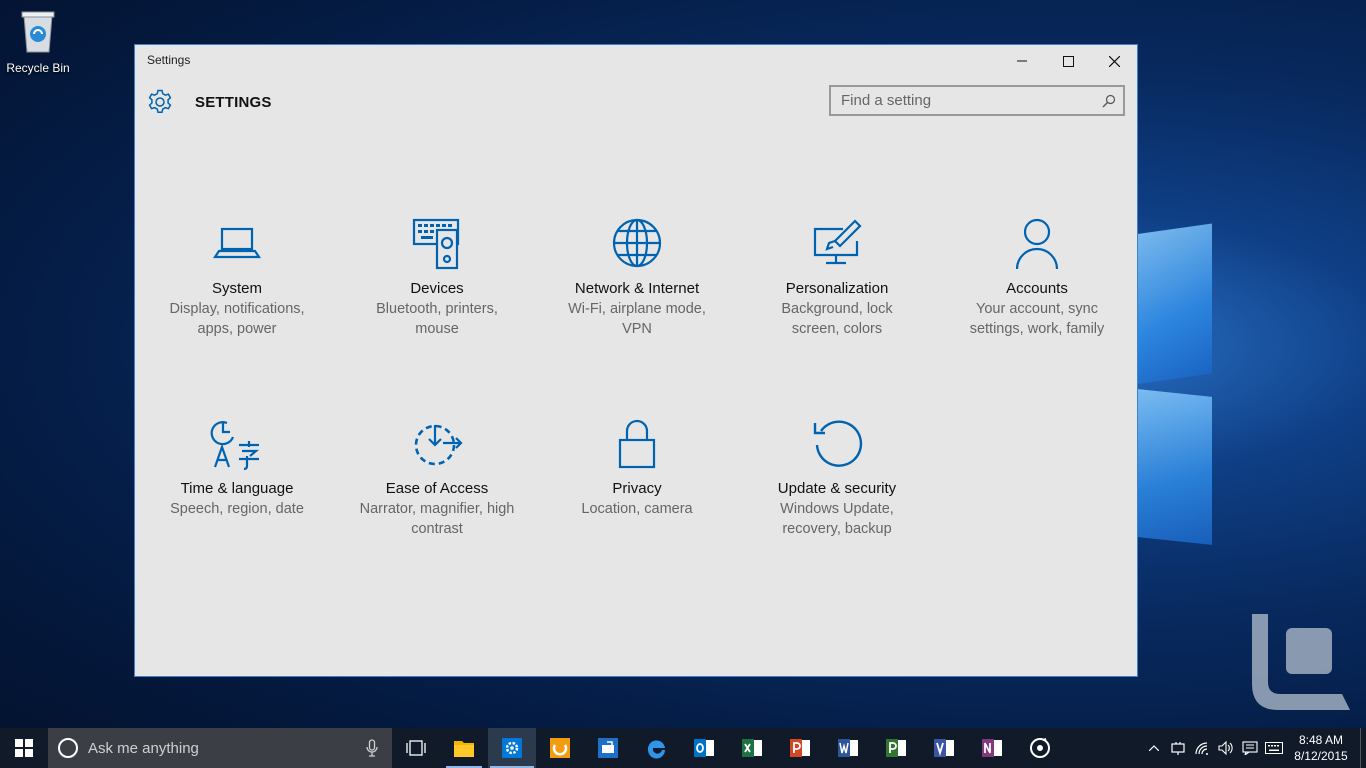  What do you see at coordinates (160, 101) in the screenshot?
I see `gear-icon` at bounding box center [160, 101].